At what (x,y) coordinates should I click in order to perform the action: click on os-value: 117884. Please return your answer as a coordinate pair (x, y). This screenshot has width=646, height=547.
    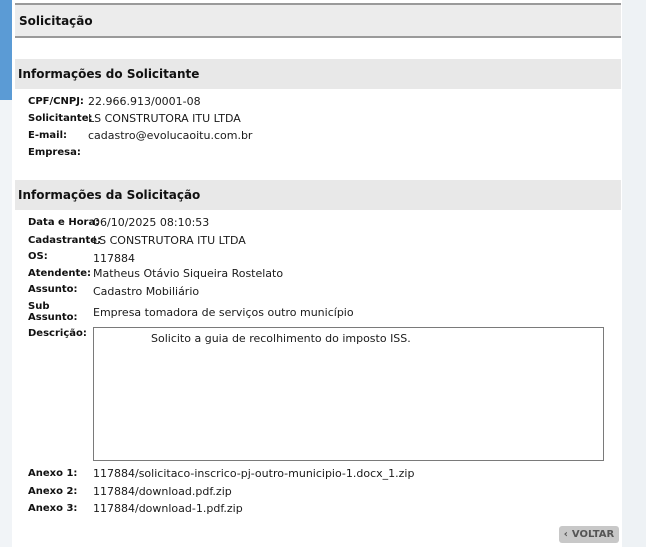
    Looking at the image, I should click on (114, 258).